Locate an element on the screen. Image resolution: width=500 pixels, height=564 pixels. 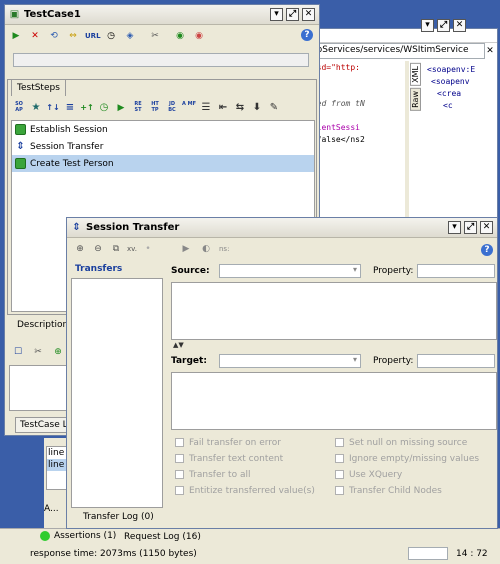
cancel-icon: ✕ is located at coordinates (35, 36).